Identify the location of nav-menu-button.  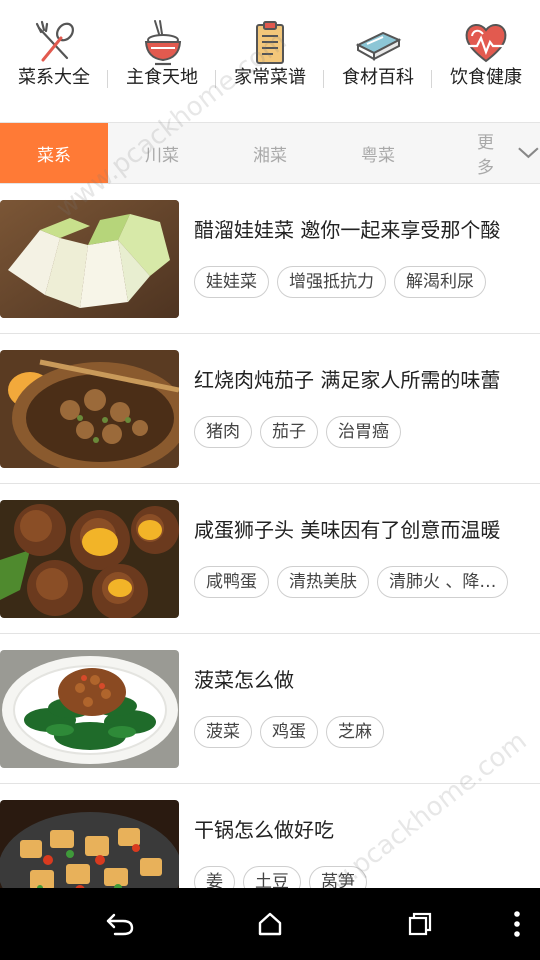
(517, 924).